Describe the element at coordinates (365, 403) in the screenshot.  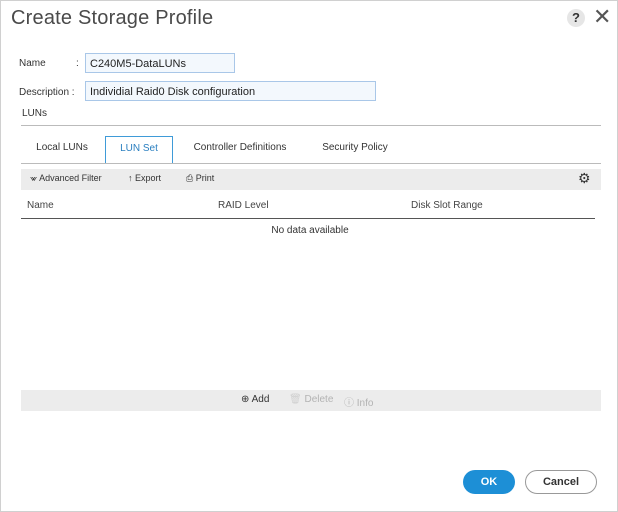
I see `info-label: Info` at that location.